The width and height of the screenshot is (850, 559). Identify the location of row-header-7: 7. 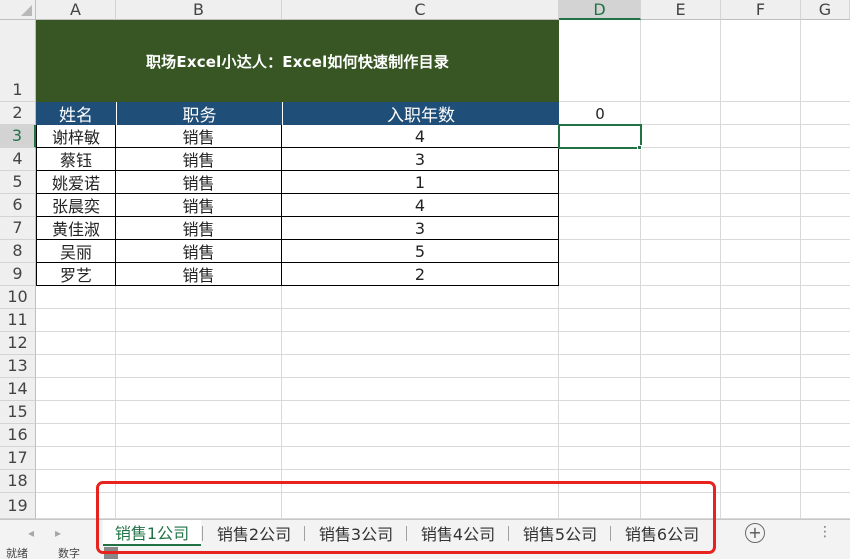
(18, 228).